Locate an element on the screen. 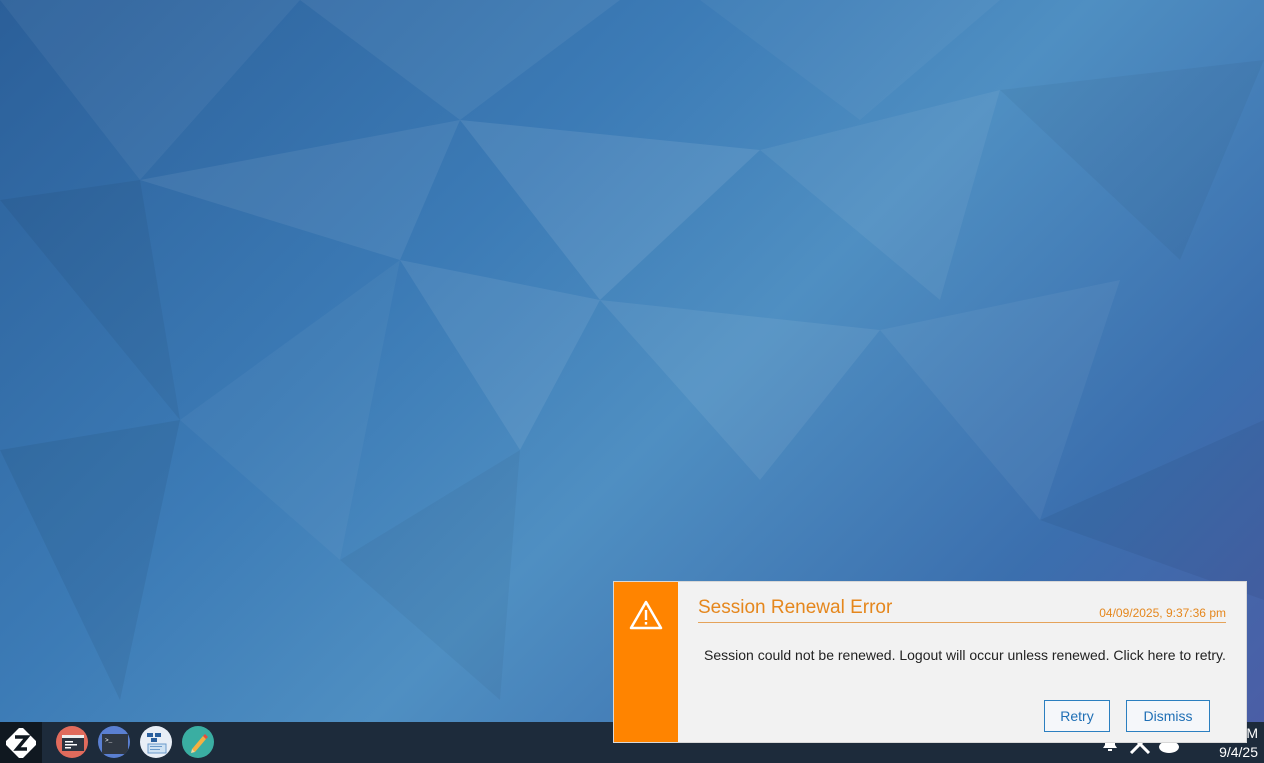 This screenshot has width=1264, height=763. network-icon is located at coordinates (157, 743).